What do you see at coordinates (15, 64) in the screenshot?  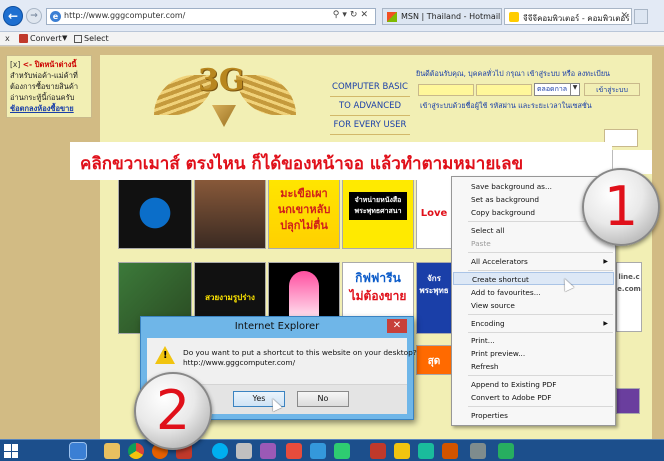 I see `announcement-close: [x]` at bounding box center [15, 64].